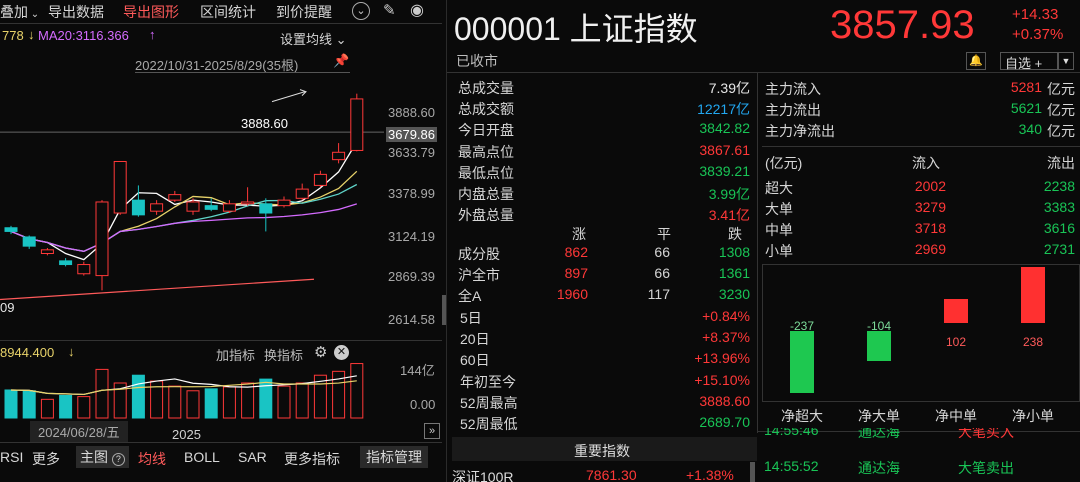 The height and width of the screenshot is (482, 1080). I want to click on tool-boll: BOLL, so click(202, 457).